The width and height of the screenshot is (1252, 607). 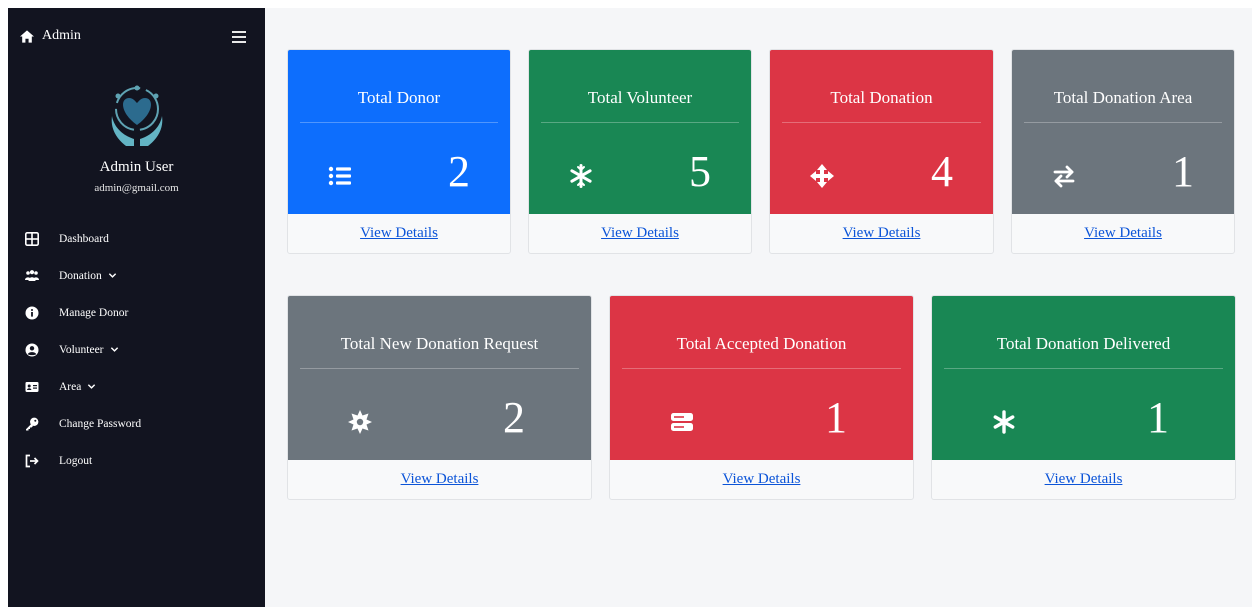 I want to click on stat-card-total-volunteer: Total Volunteer 5 View Details, so click(x=640, y=151).